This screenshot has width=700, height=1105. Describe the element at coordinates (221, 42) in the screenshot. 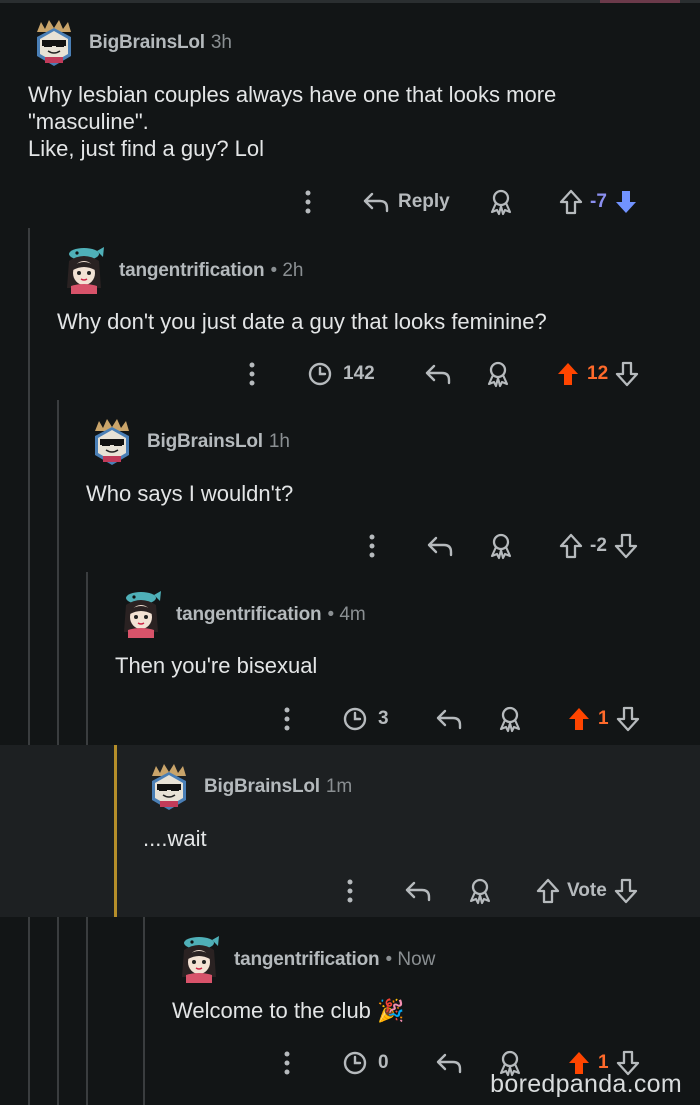

I see `comment-time: 3h` at that location.